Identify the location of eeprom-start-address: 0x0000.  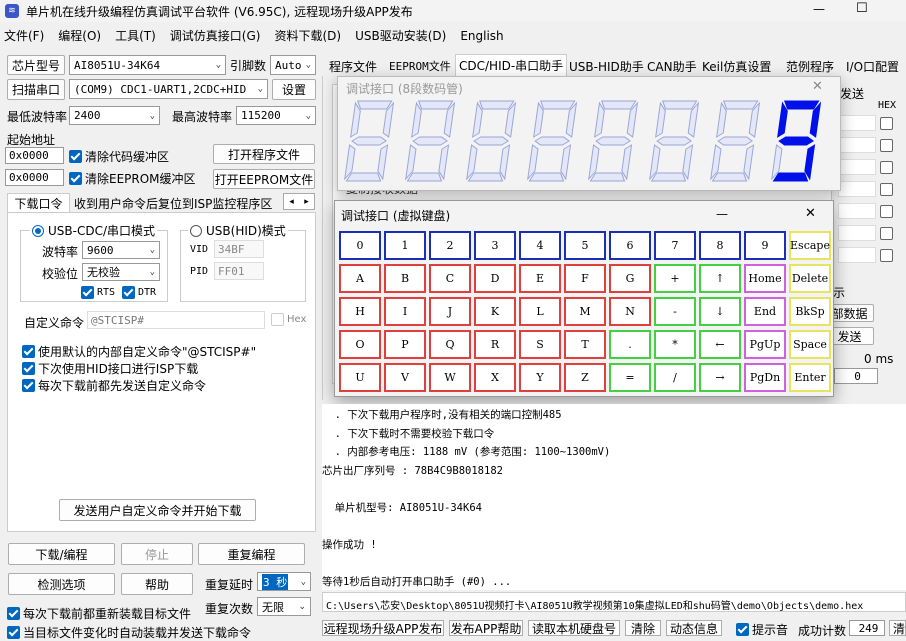
(34, 177).